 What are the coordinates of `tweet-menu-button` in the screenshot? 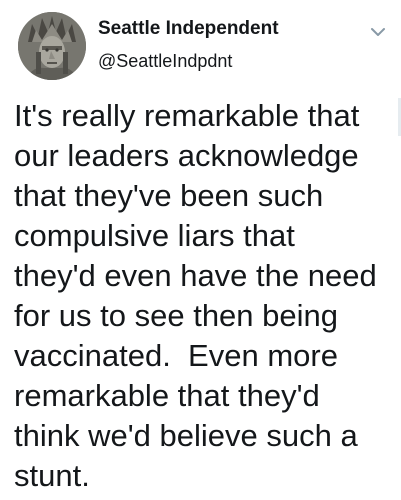 It's located at (378, 32).